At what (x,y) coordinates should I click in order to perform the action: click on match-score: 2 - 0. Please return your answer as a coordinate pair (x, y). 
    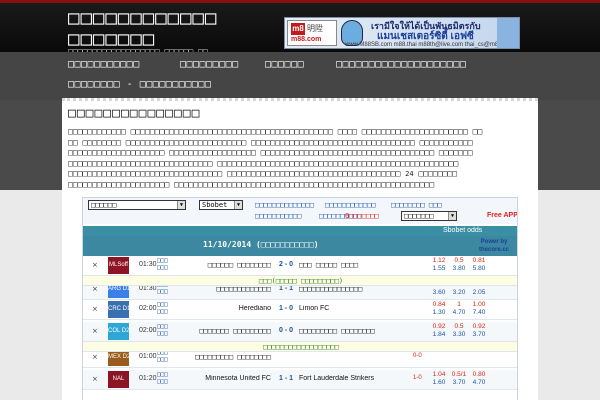
    Looking at the image, I should click on (286, 264).